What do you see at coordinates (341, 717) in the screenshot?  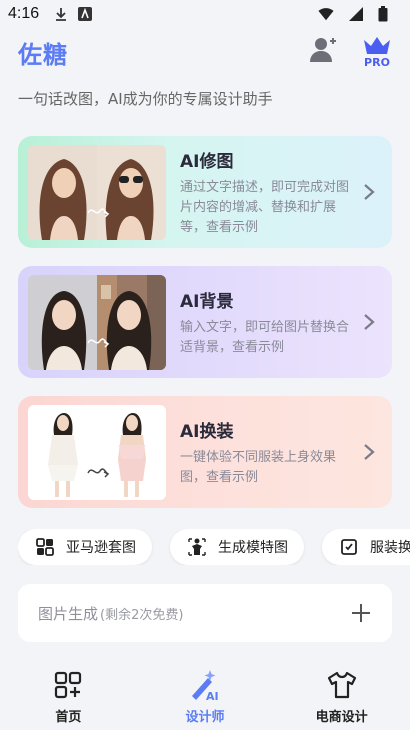 I see `nav-label: 电商设计` at bounding box center [341, 717].